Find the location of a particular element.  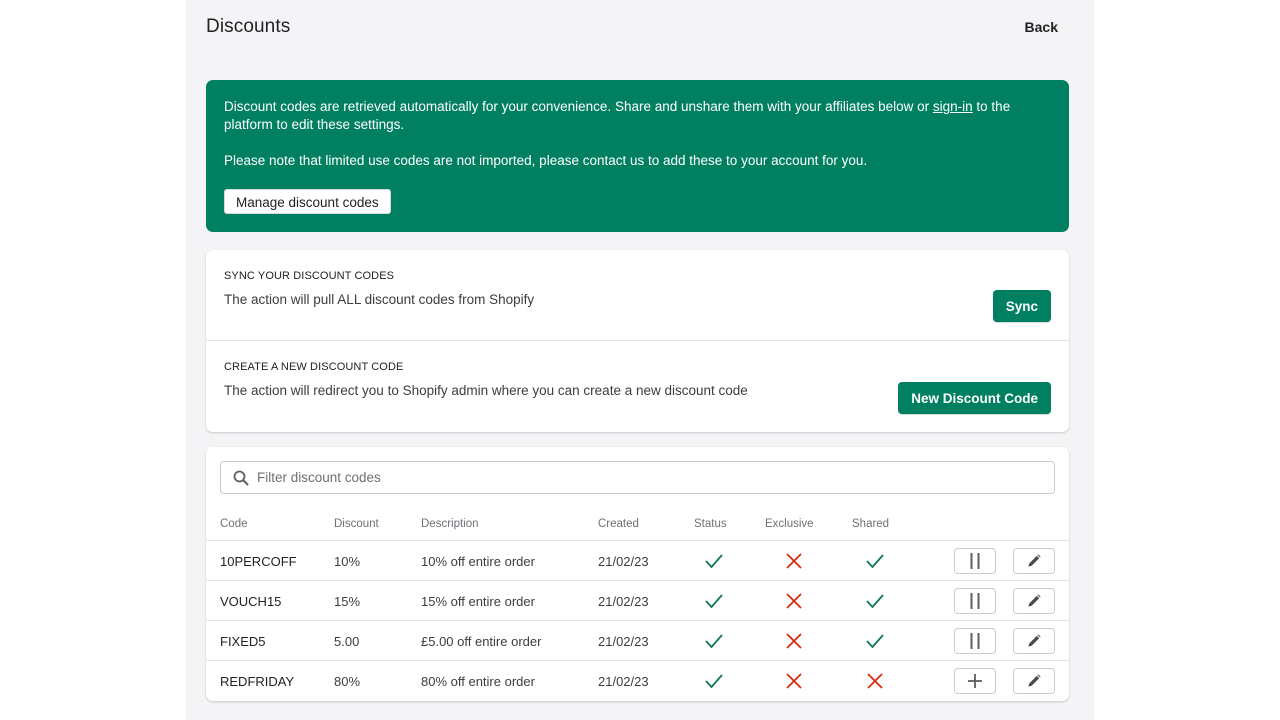

new-discount-code-button: New Discount Code is located at coordinates (974, 398).